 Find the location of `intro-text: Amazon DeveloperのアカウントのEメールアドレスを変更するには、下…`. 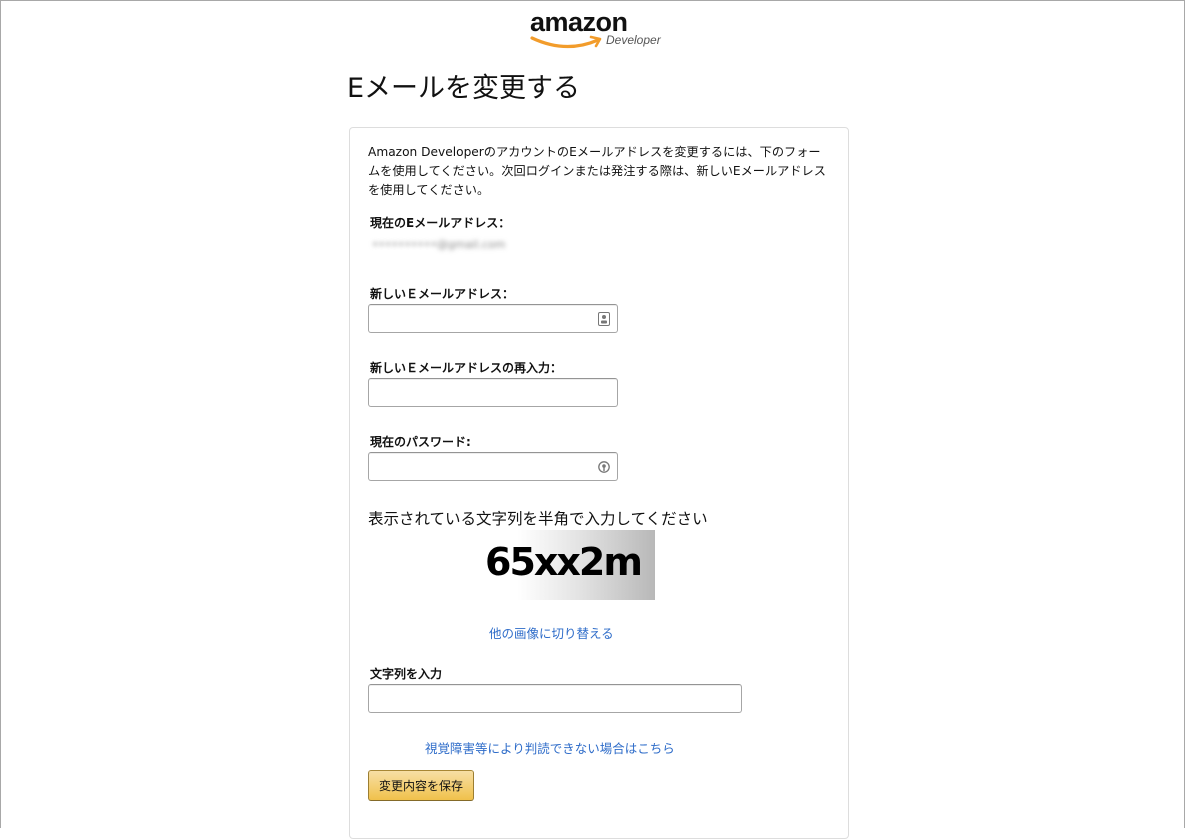

intro-text: Amazon DeveloperのアカウントのEメールアドレスを変更するには、下… is located at coordinates (597, 171).